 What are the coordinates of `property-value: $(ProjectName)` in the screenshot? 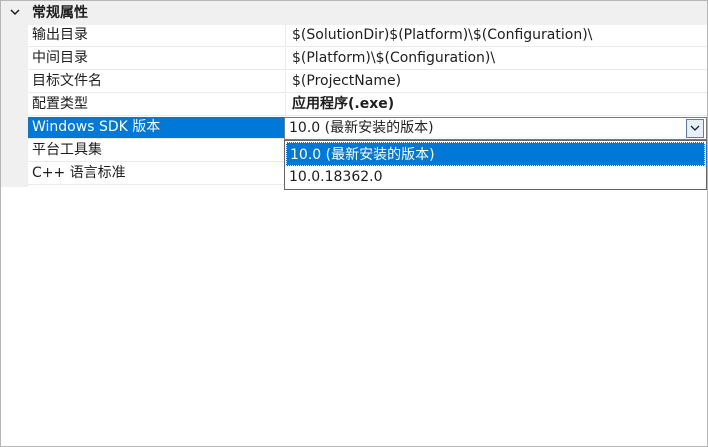 It's located at (496, 81).